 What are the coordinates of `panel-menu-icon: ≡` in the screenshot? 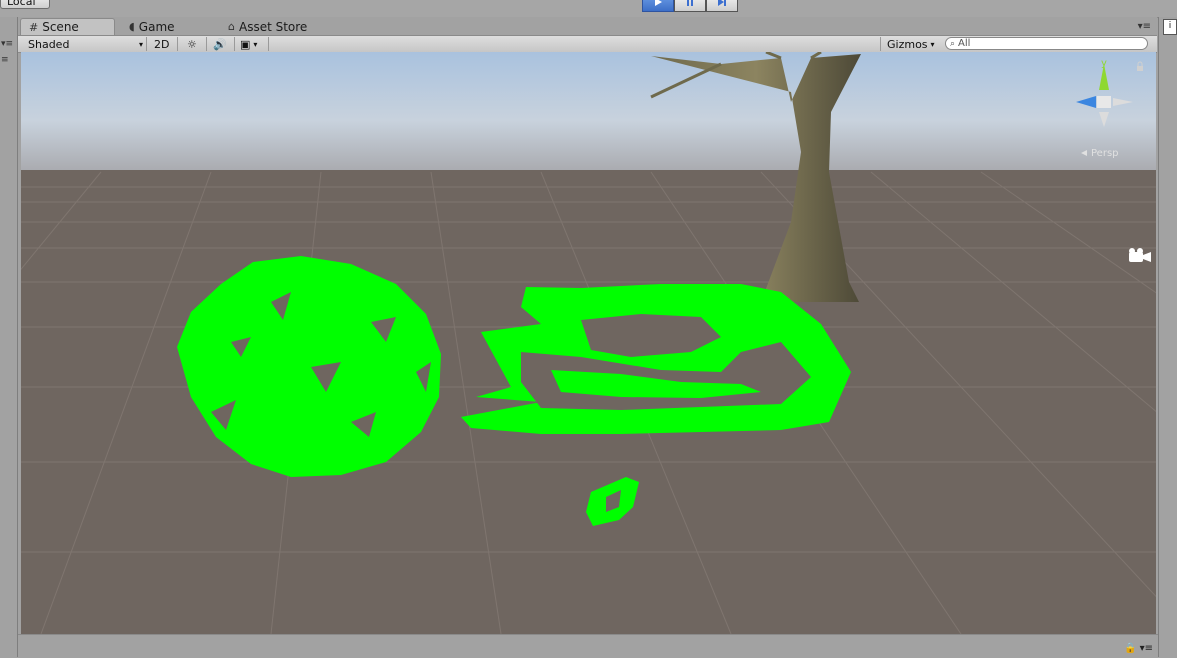 It's located at (5, 60).